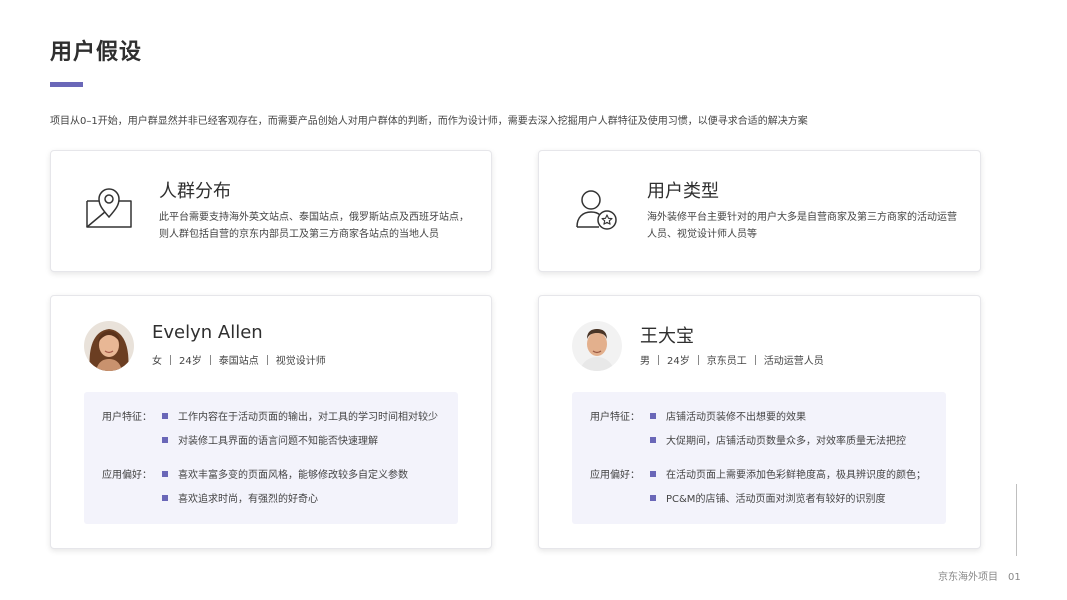  I want to click on title-accent-bar, so click(66, 84).